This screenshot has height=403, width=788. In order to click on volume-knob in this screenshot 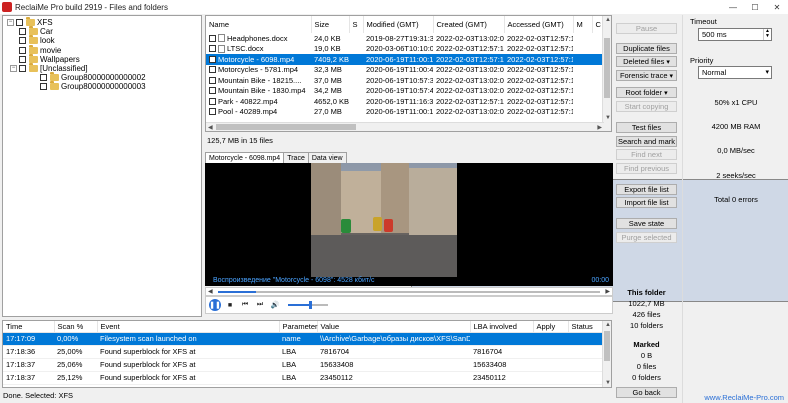, I will do `click(310, 305)`.